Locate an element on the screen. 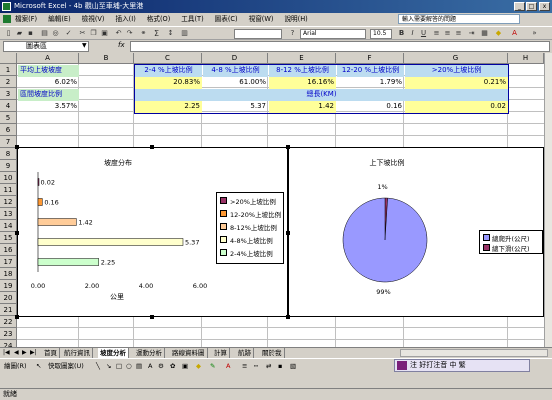 Image resolution: width=552 pixels, height=400 pixels. column-header-g: G is located at coordinates (456, 58).